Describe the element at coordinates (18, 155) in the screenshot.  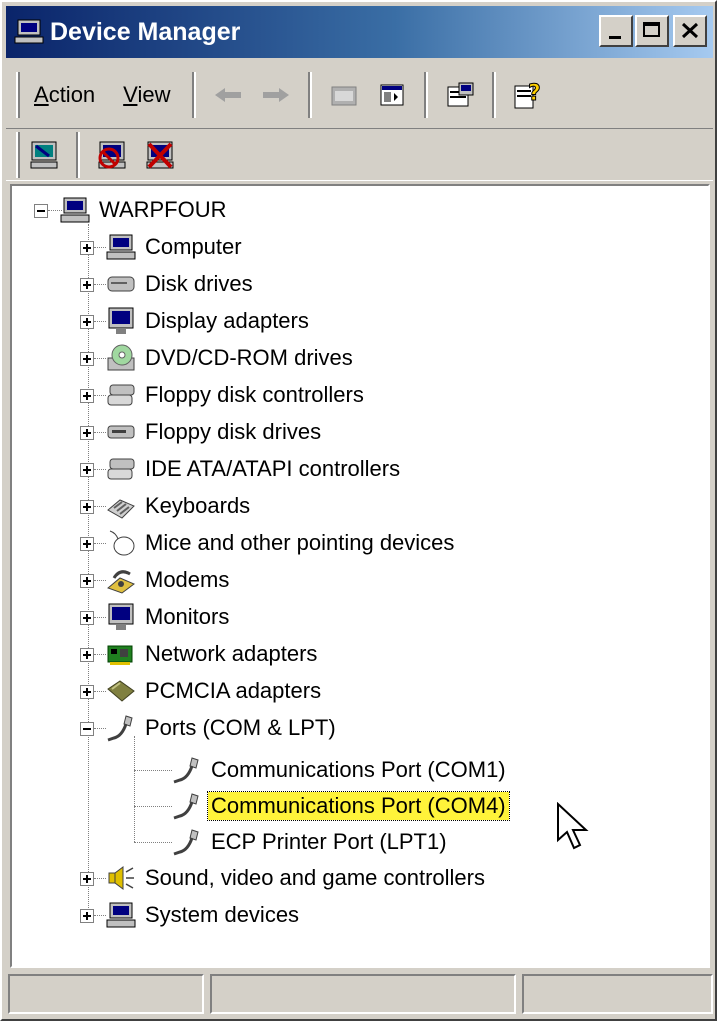
I see `toolbar-grip` at that location.